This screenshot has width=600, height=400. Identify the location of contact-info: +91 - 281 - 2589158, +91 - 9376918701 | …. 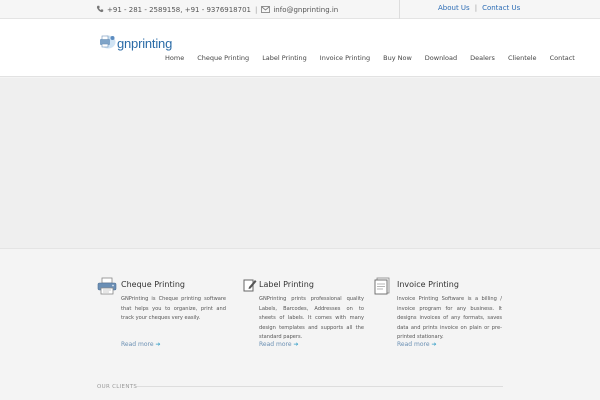
(217, 10).